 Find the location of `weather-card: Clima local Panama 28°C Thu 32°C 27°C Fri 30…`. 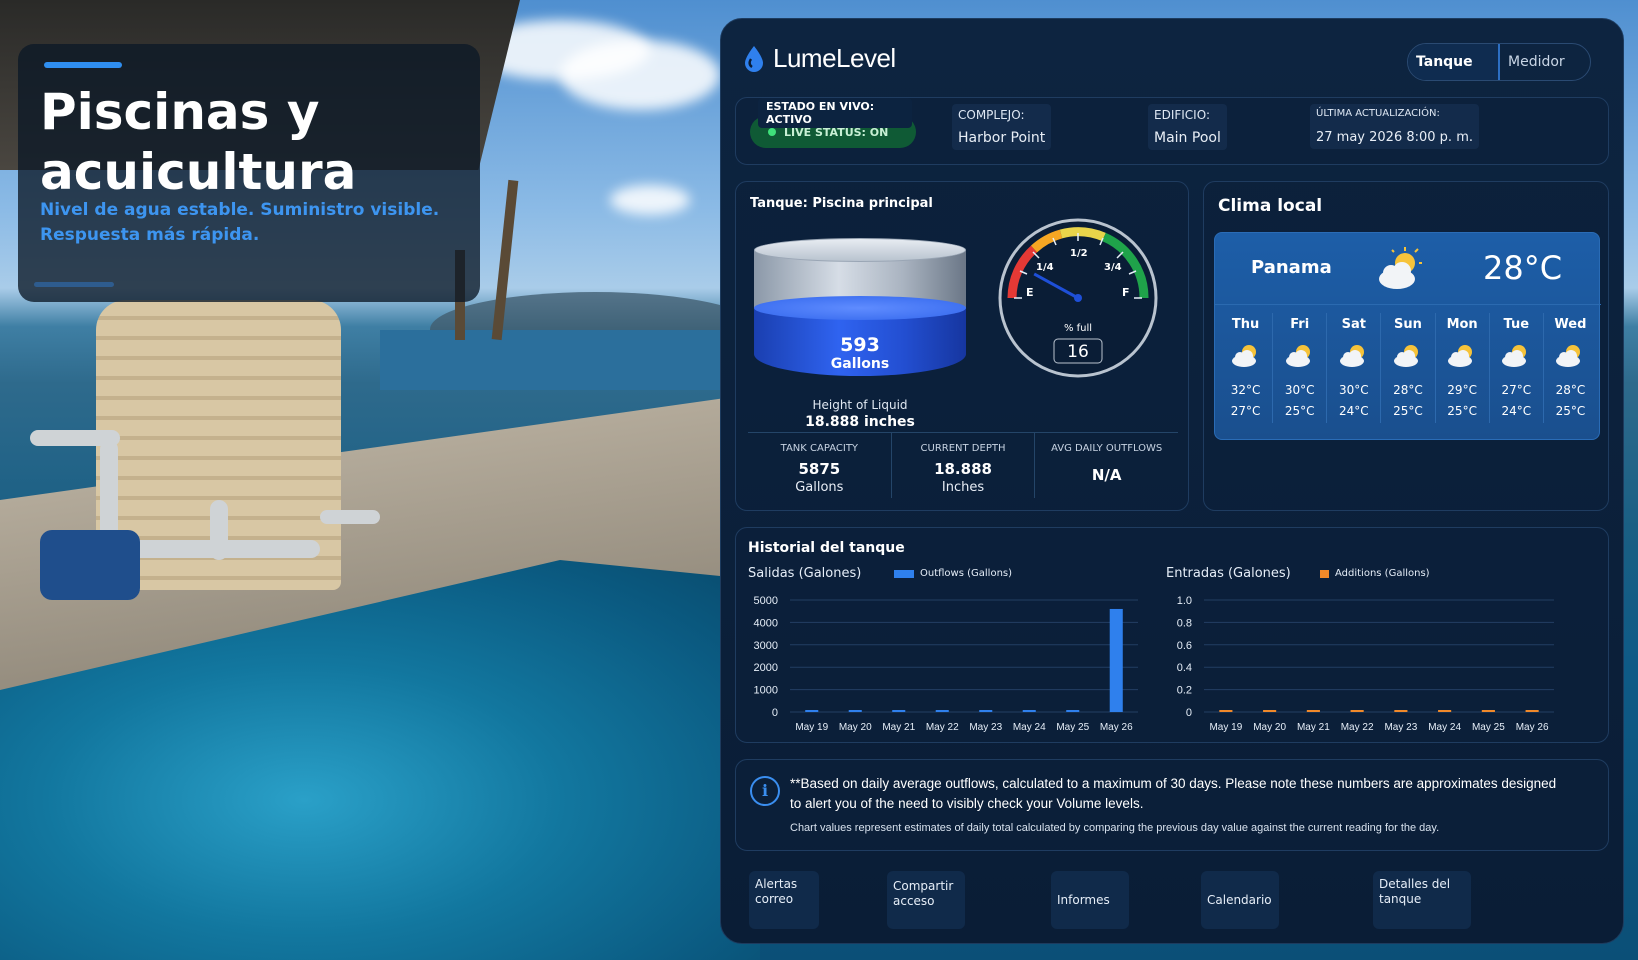

weather-card: Clima local Panama 28°C Thu 32°C 27°C Fri 30… is located at coordinates (1406, 346).